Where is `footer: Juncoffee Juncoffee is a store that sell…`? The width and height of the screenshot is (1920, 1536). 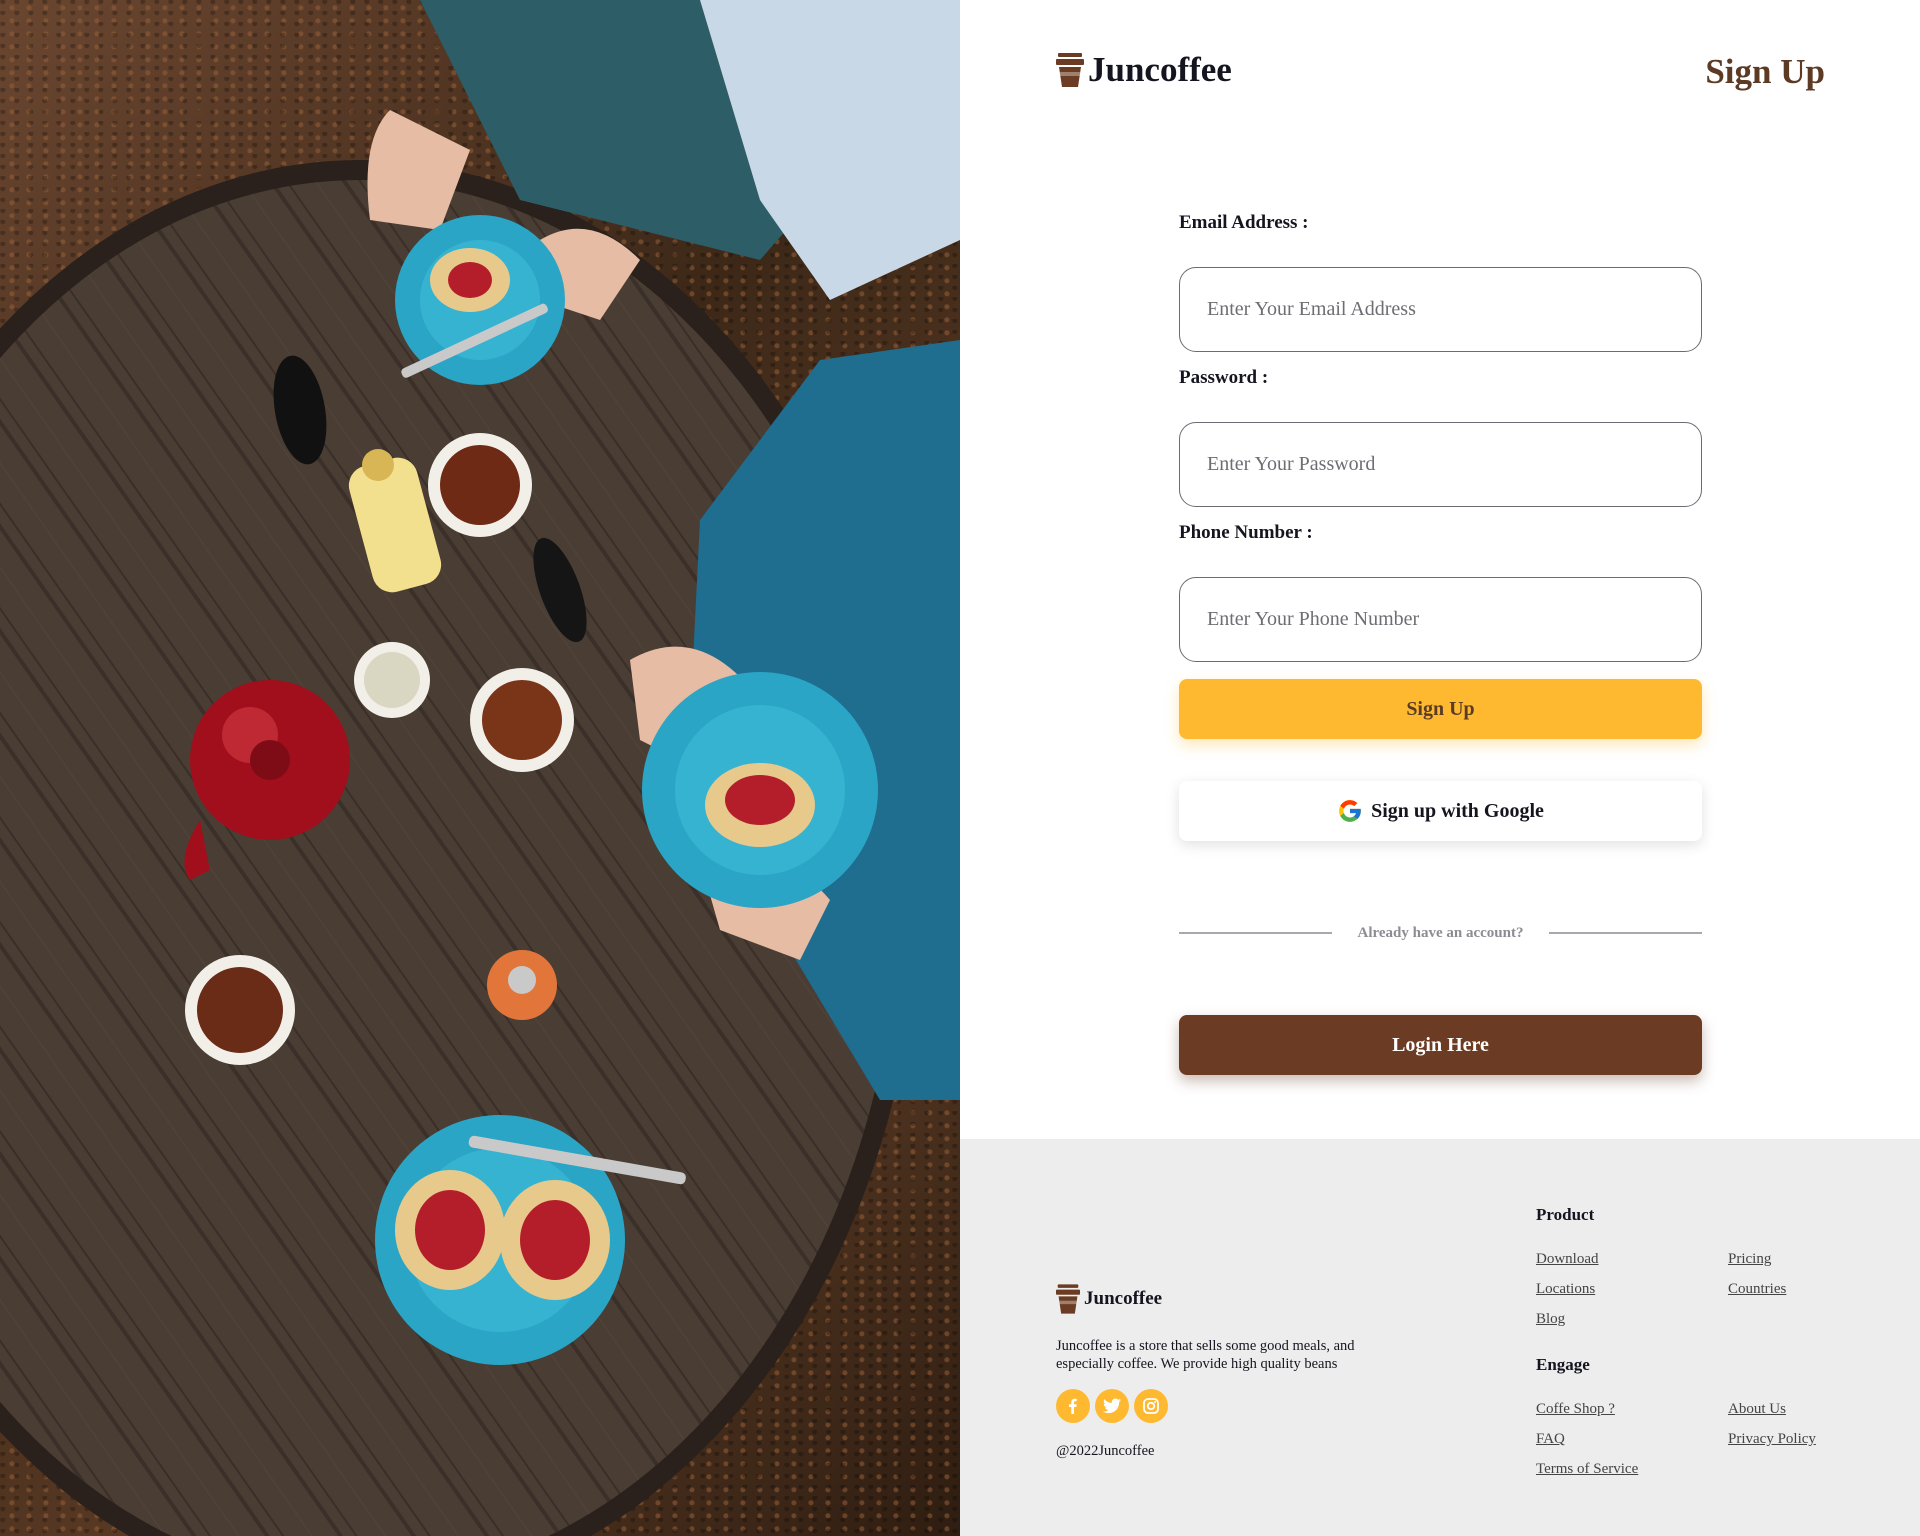
footer: Juncoffee Juncoffee is a store that sell… is located at coordinates (1440, 1337).